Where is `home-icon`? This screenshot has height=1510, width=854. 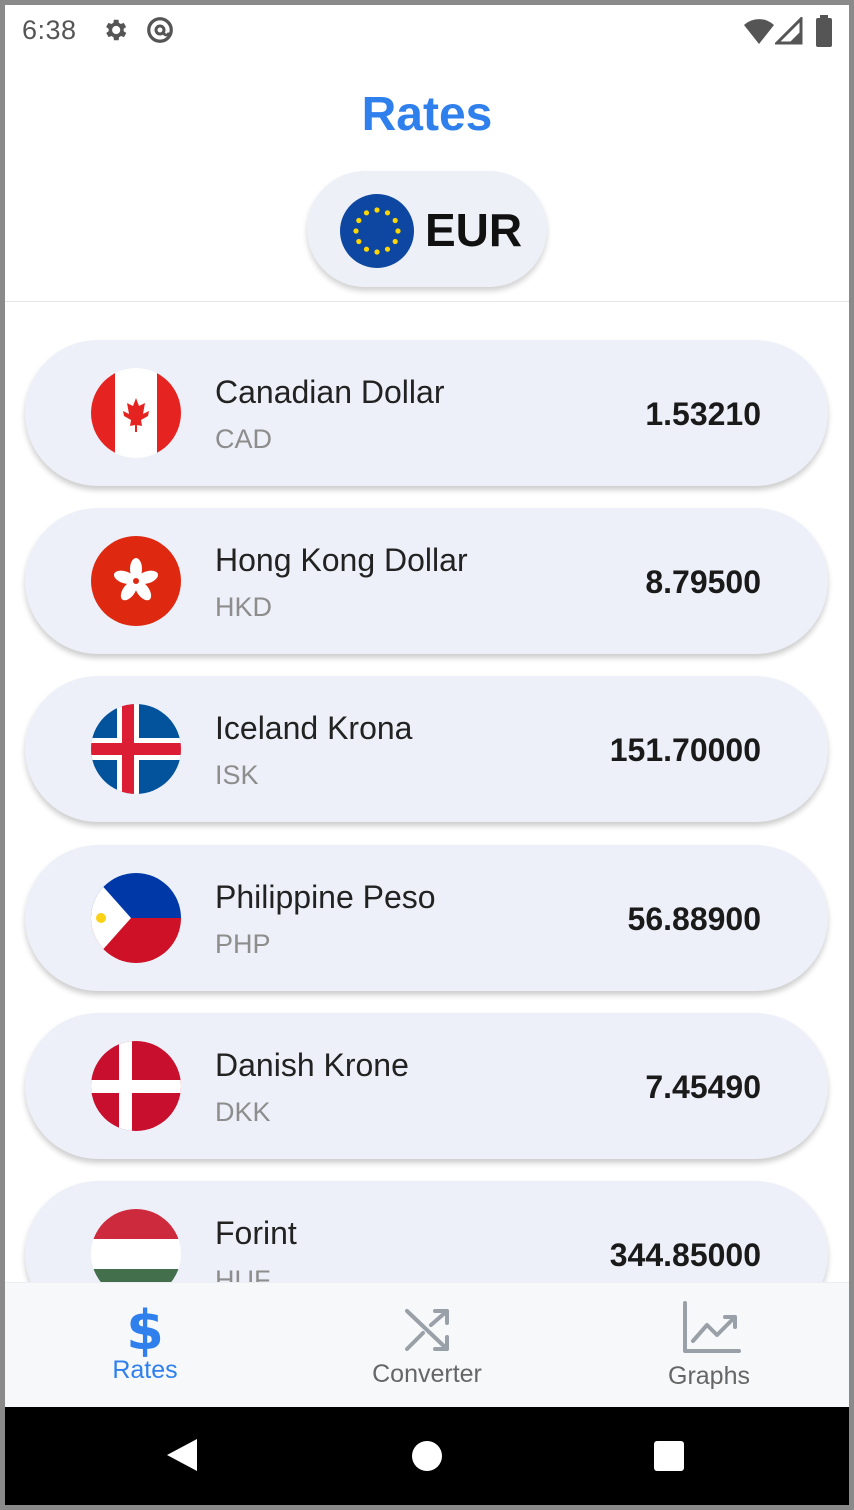 home-icon is located at coordinates (427, 1458).